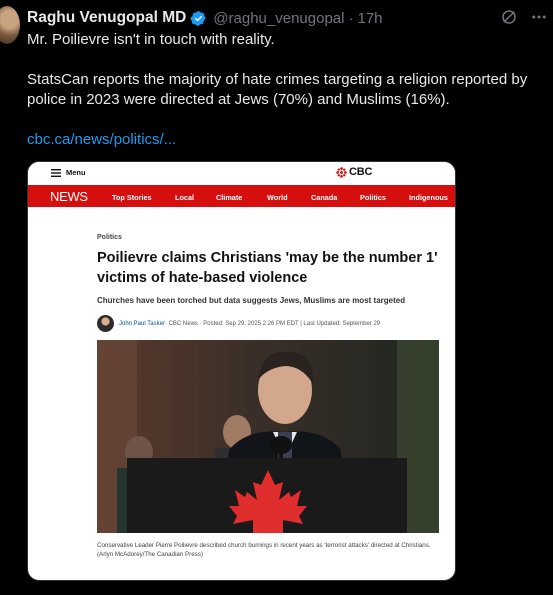 The width and height of the screenshot is (553, 595). Describe the element at coordinates (241, 173) in the screenshot. I see `cbc-top-bar: Menu CBC` at that location.